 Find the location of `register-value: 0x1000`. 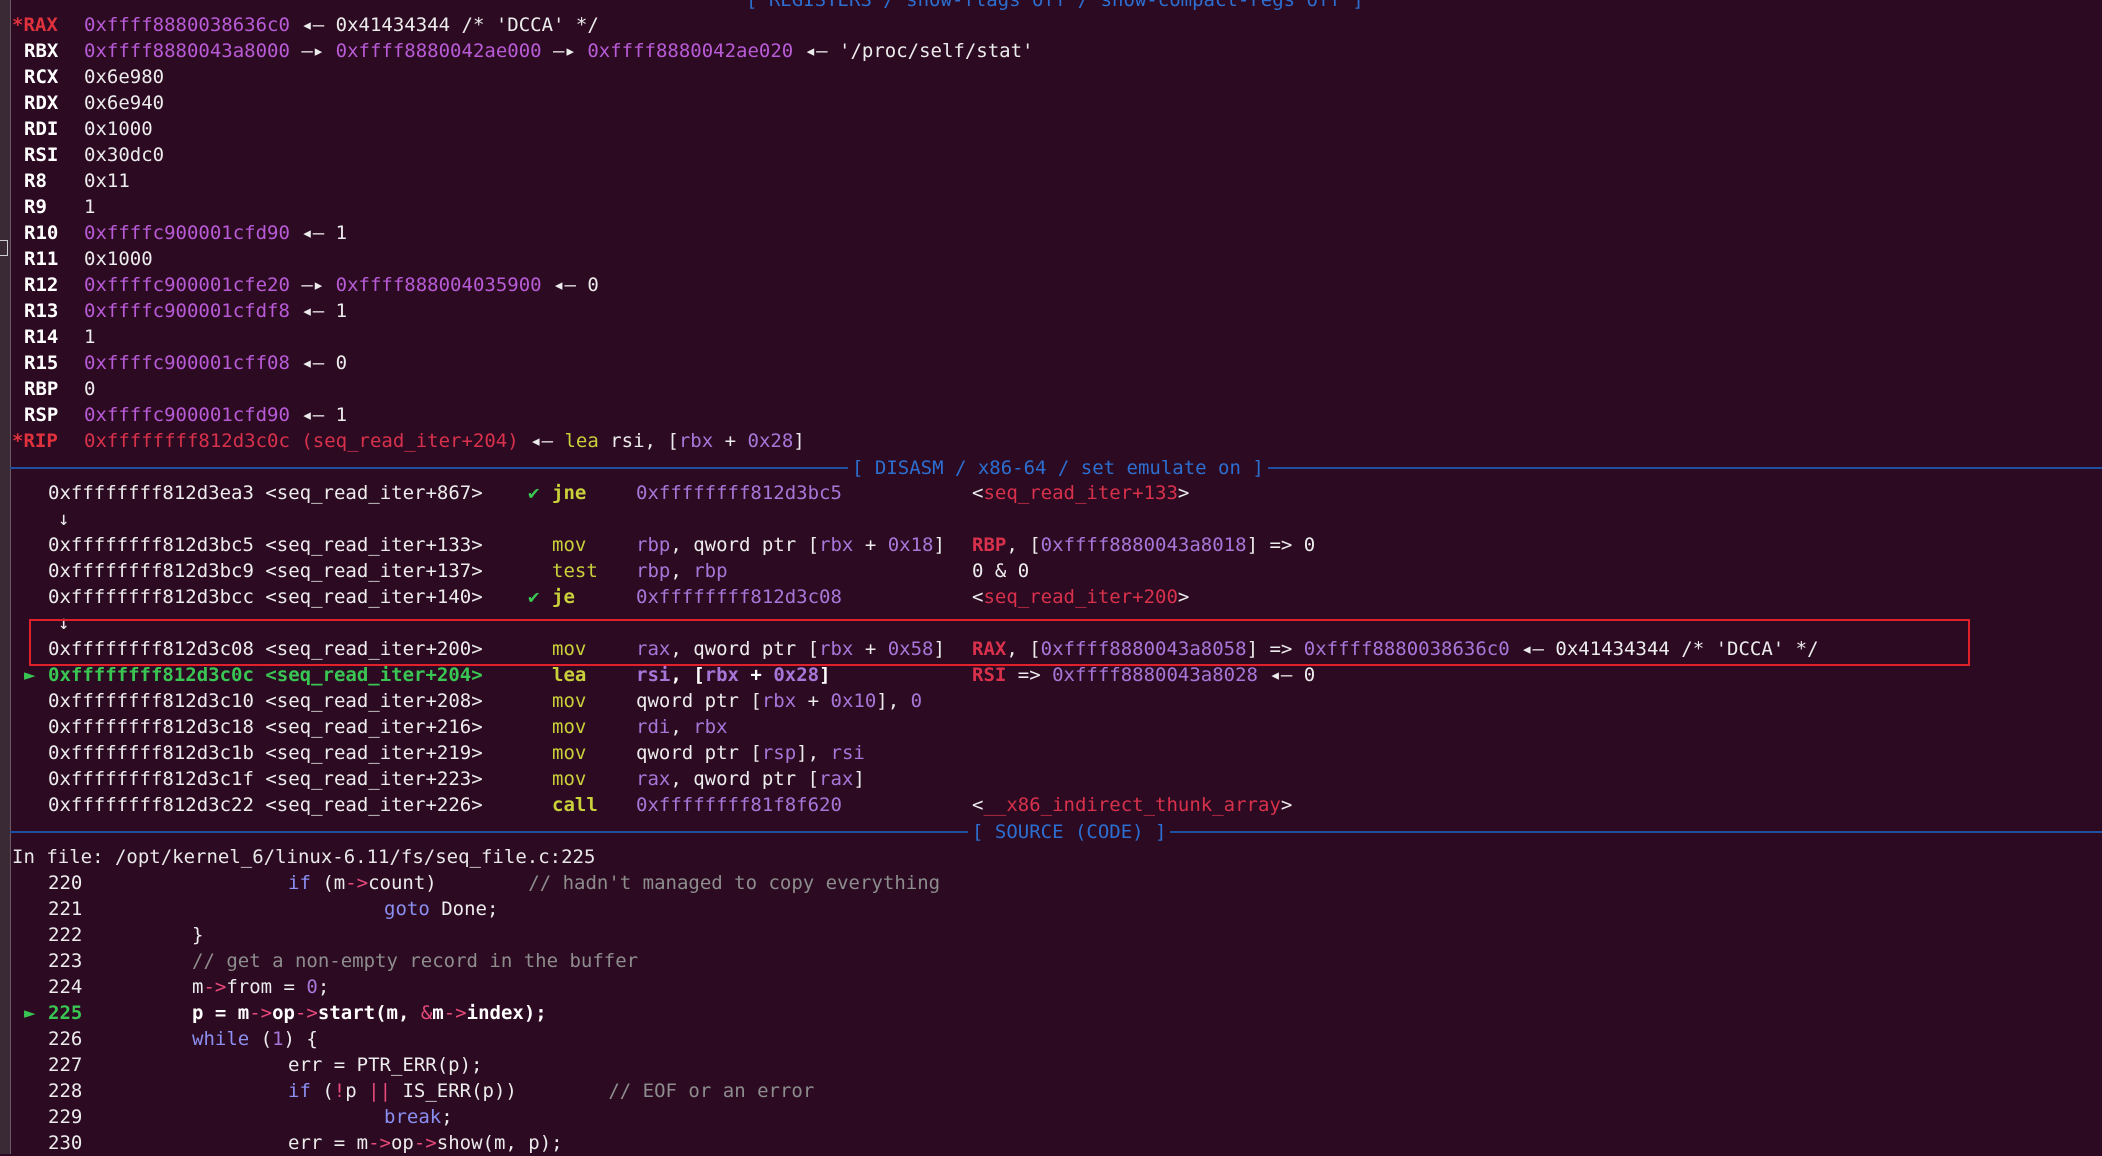

register-value: 0x1000 is located at coordinates (118, 259).